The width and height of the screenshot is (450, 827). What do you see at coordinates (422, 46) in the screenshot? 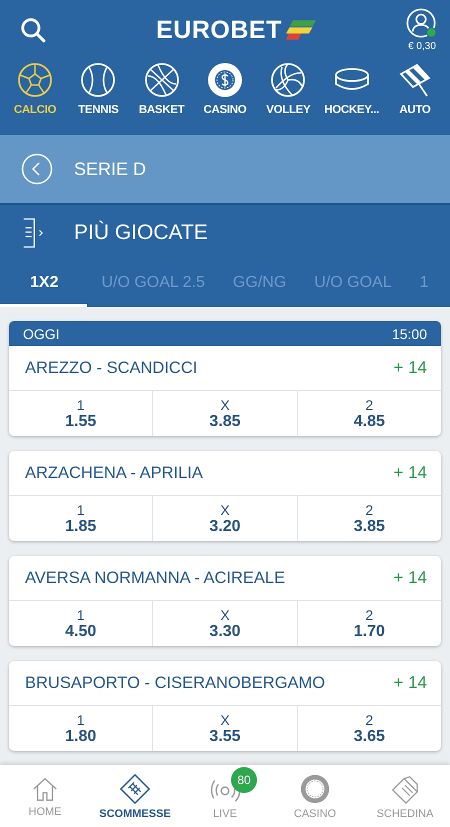
I see `balance-text: € 0,30` at bounding box center [422, 46].